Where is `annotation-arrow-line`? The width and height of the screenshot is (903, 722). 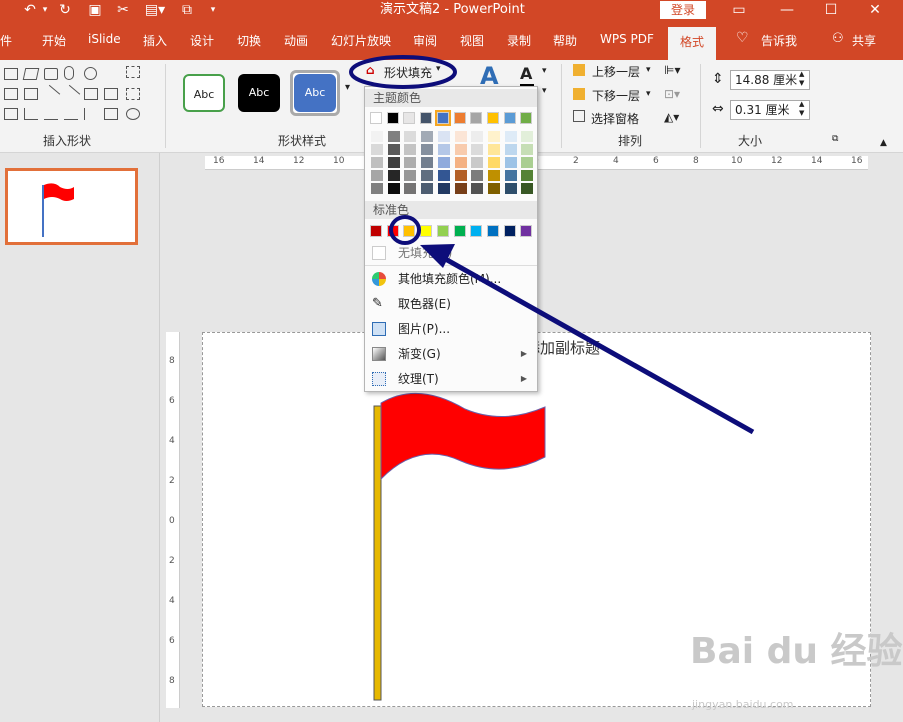 annotation-arrow-line is located at coordinates (596, 344).